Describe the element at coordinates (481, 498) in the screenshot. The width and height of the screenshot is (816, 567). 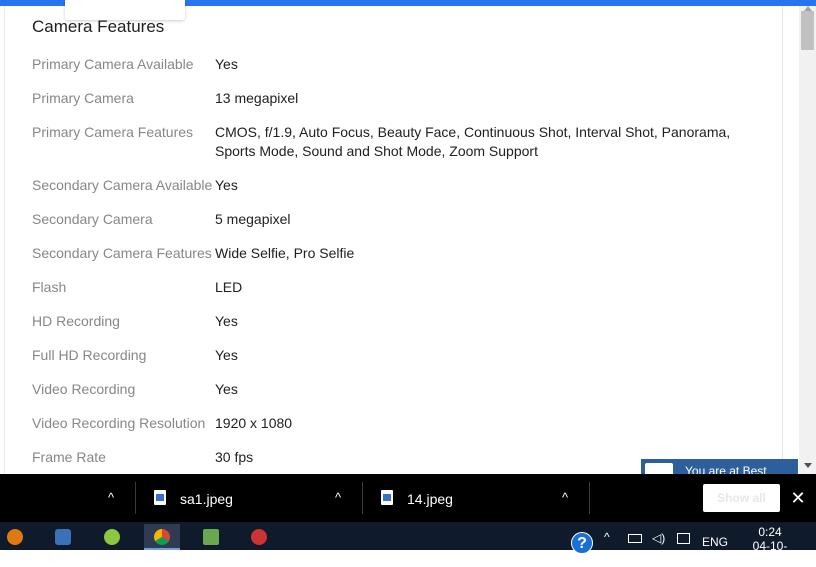
I see `download-item: 14.jpeg` at that location.